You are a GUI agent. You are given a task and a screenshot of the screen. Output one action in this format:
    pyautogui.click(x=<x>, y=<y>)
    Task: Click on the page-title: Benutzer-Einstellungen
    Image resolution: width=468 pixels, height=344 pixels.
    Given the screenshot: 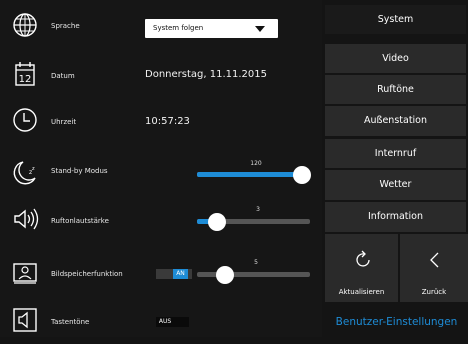 What is the action you would take?
    pyautogui.click(x=396, y=322)
    